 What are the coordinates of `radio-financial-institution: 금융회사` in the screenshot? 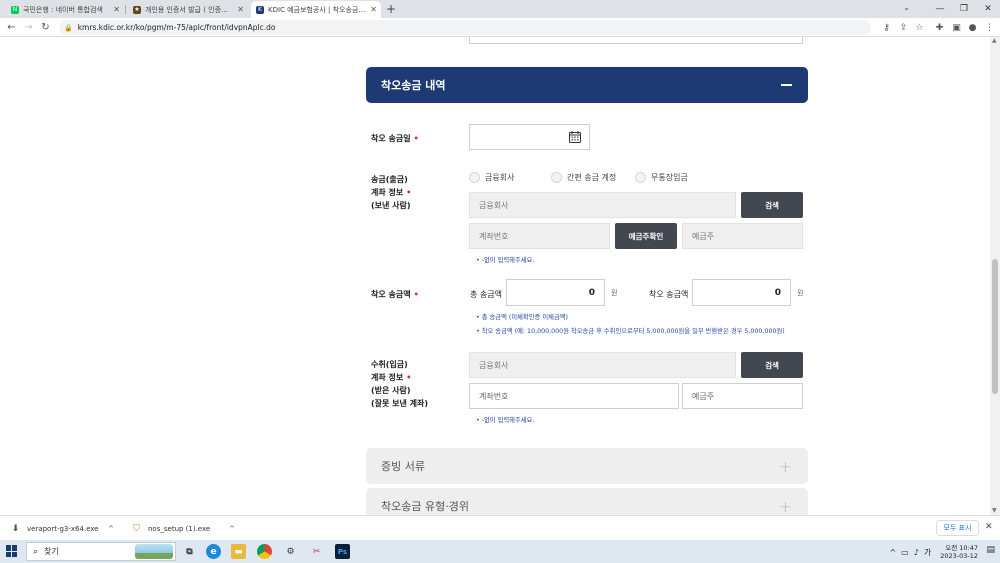 It's located at (491, 177).